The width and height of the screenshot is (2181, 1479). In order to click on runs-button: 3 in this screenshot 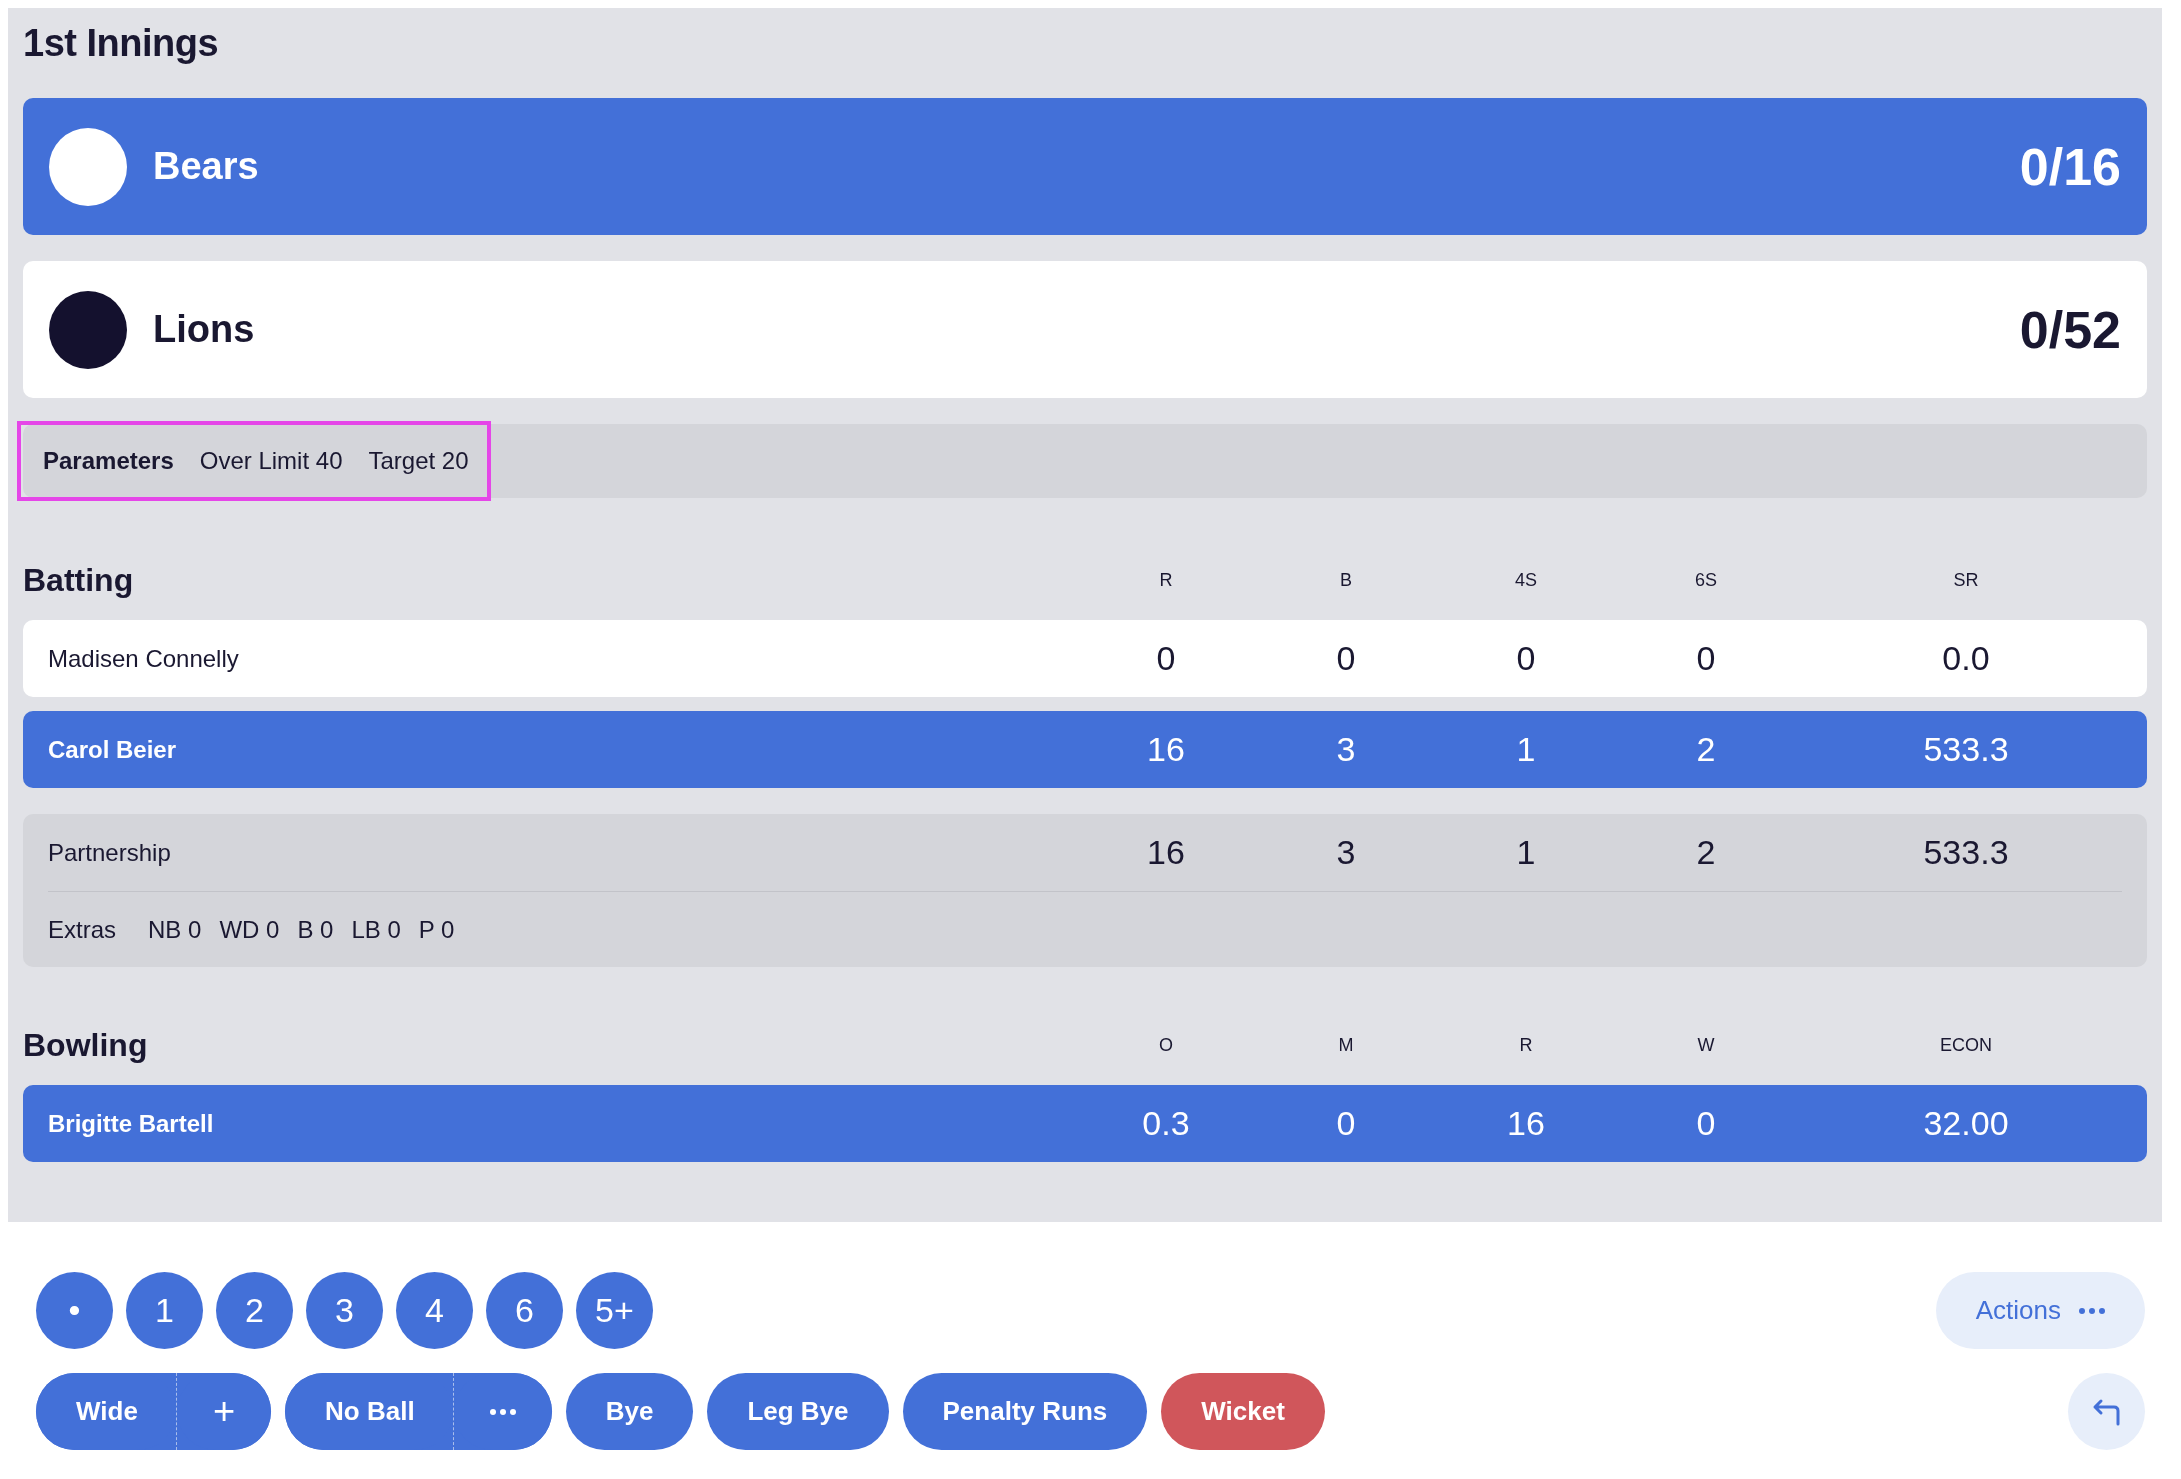, I will do `click(344, 1310)`.